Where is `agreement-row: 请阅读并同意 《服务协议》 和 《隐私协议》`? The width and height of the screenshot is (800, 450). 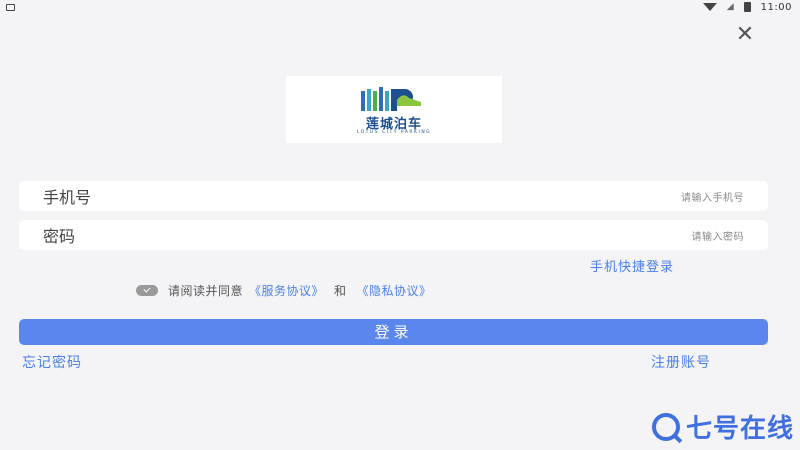
agreement-row: 请阅读并同意 《服务协议》 和 《隐私协议》 is located at coordinates (287, 290).